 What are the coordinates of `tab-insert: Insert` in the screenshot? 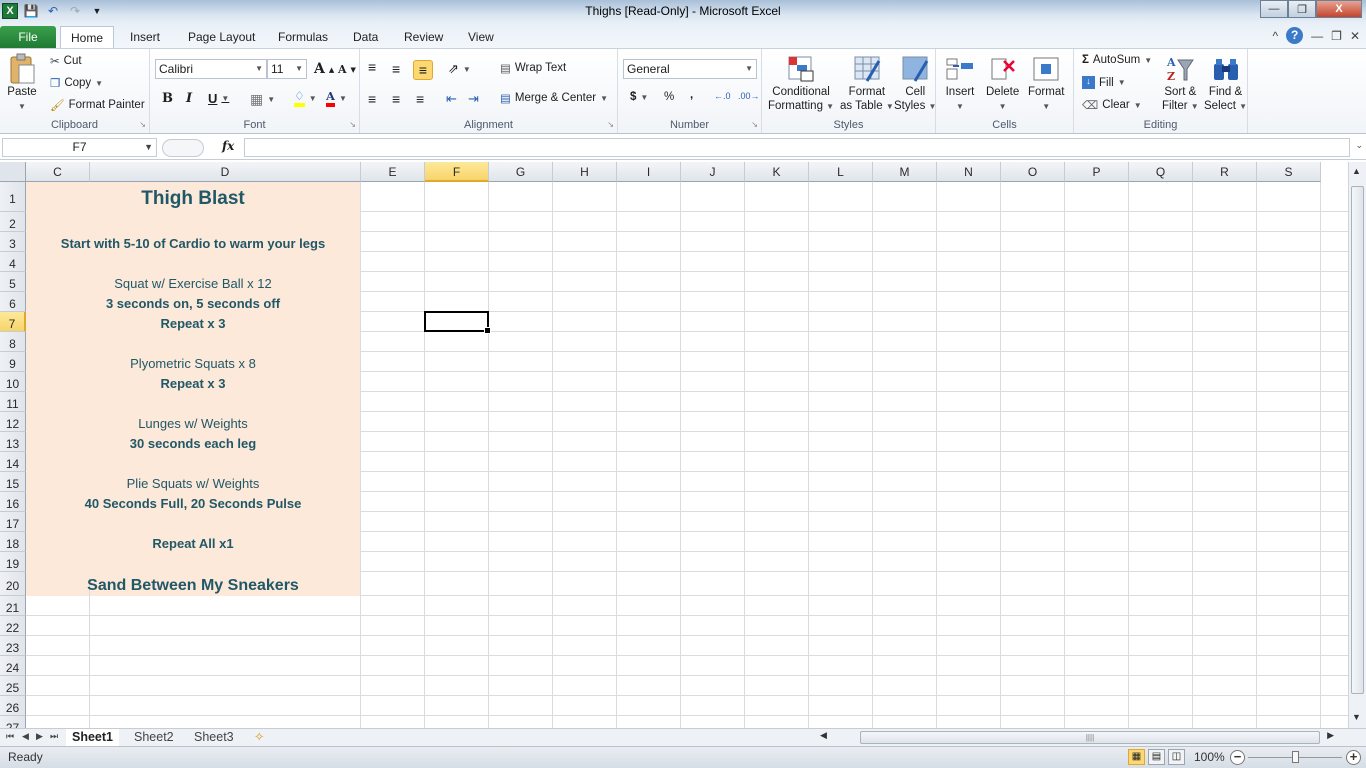 It's located at (145, 37).